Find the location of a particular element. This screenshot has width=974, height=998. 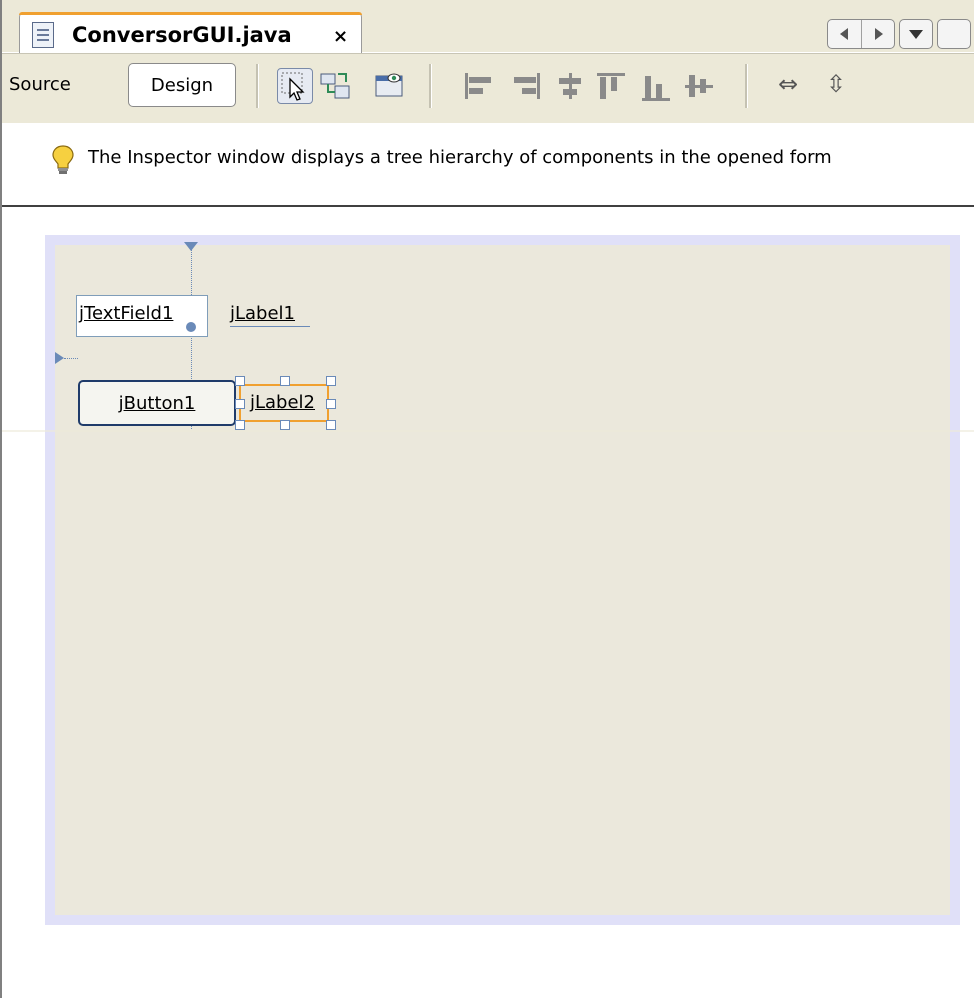

tab-navigation is located at coordinates (899, 36).